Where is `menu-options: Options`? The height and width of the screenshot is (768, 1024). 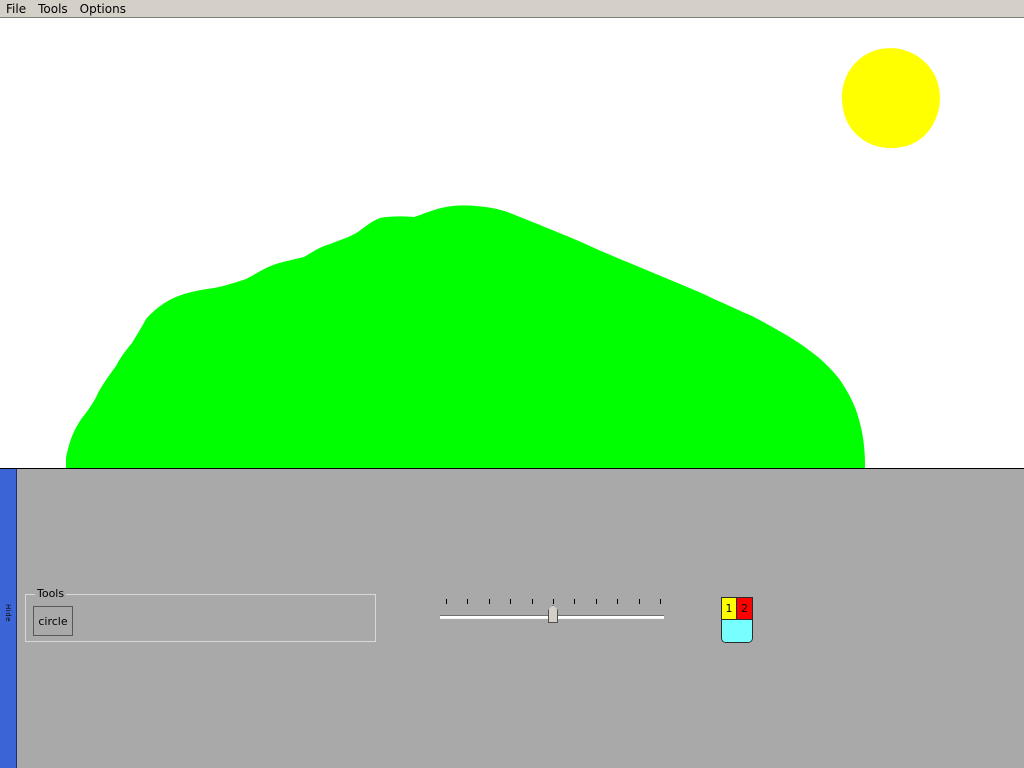 menu-options: Options is located at coordinates (103, 9).